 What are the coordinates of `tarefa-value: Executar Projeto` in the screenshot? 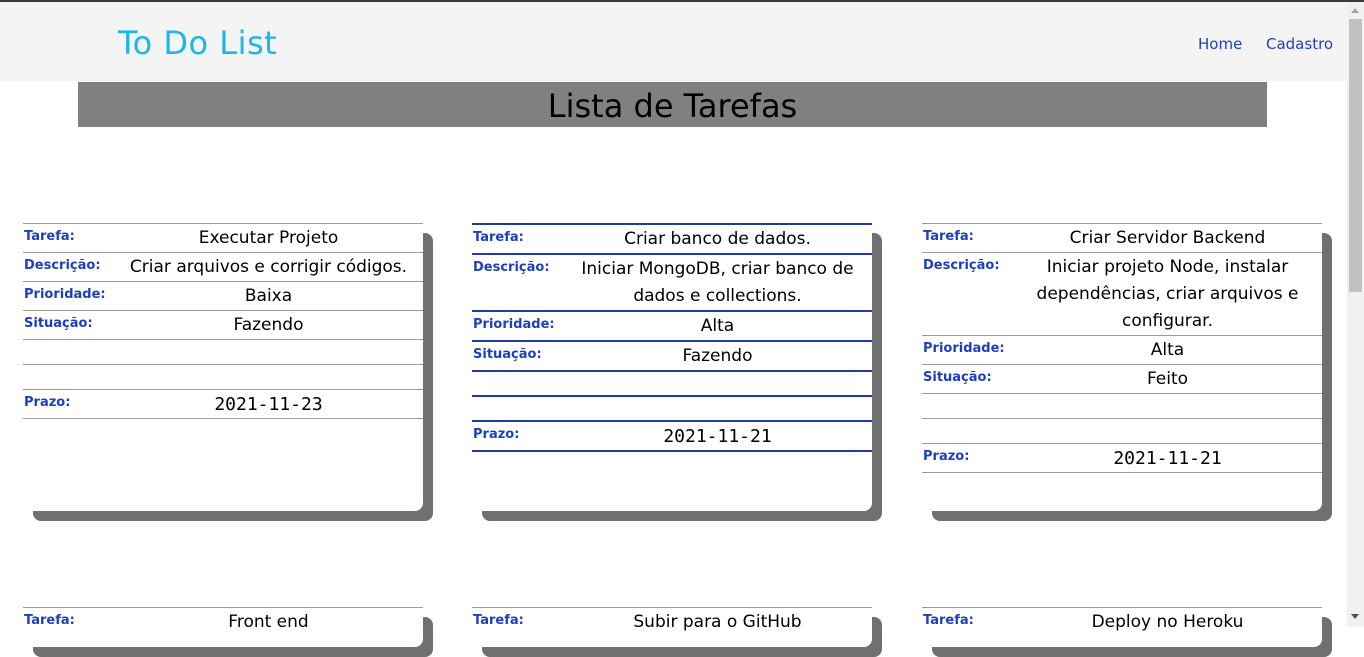 It's located at (268, 238).